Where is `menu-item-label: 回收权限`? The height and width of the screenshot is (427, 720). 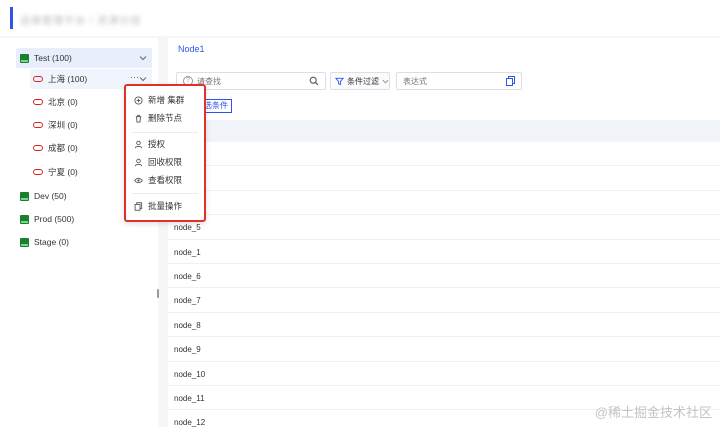
menu-item-label: 回收权限 is located at coordinates (165, 162).